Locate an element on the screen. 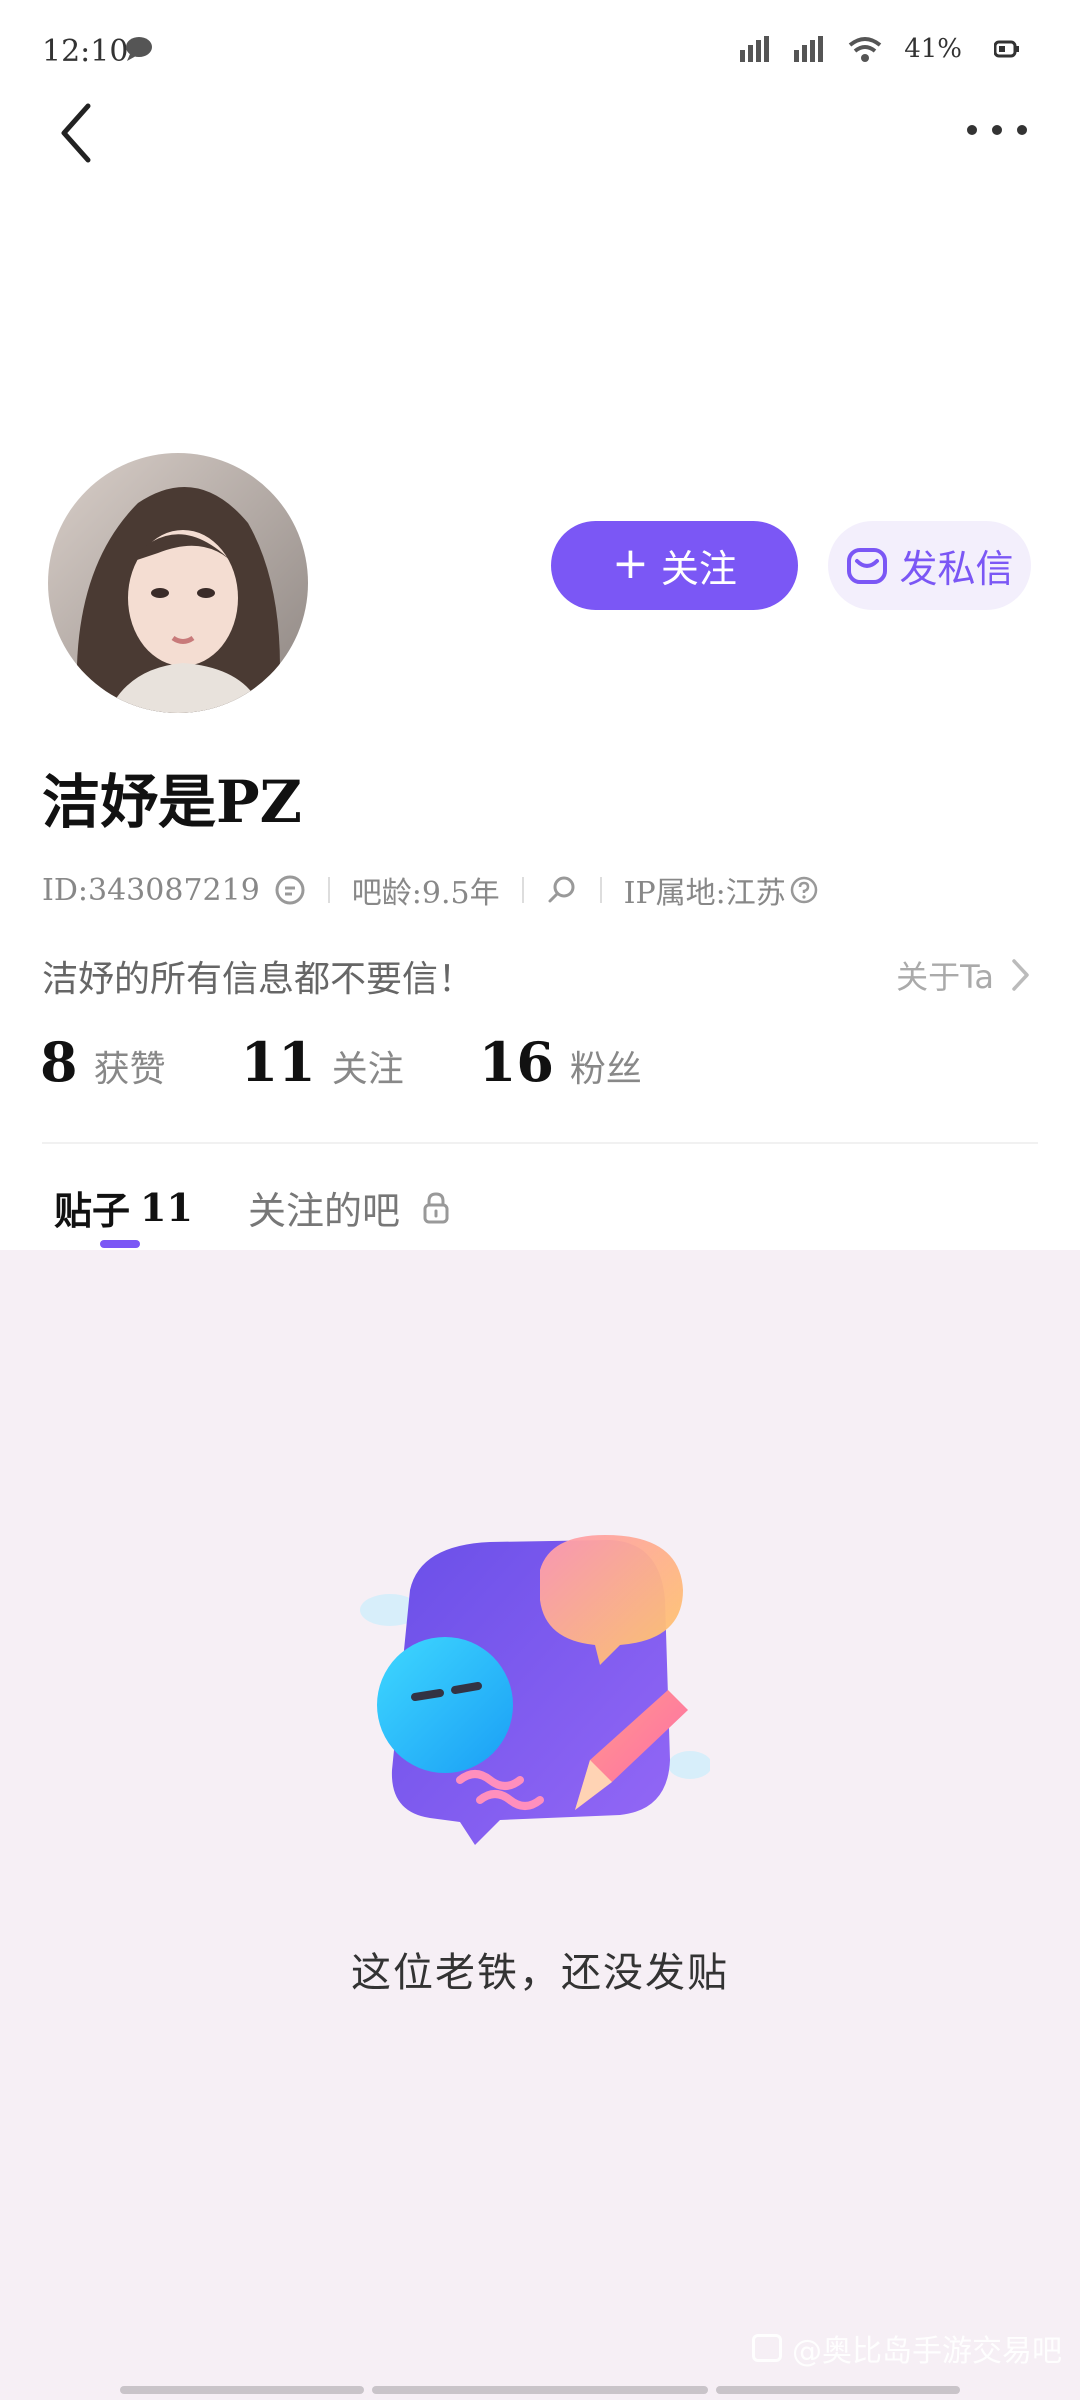 The width and height of the screenshot is (1080, 2400). tab-posts-count: 11 is located at coordinates (166, 1207).